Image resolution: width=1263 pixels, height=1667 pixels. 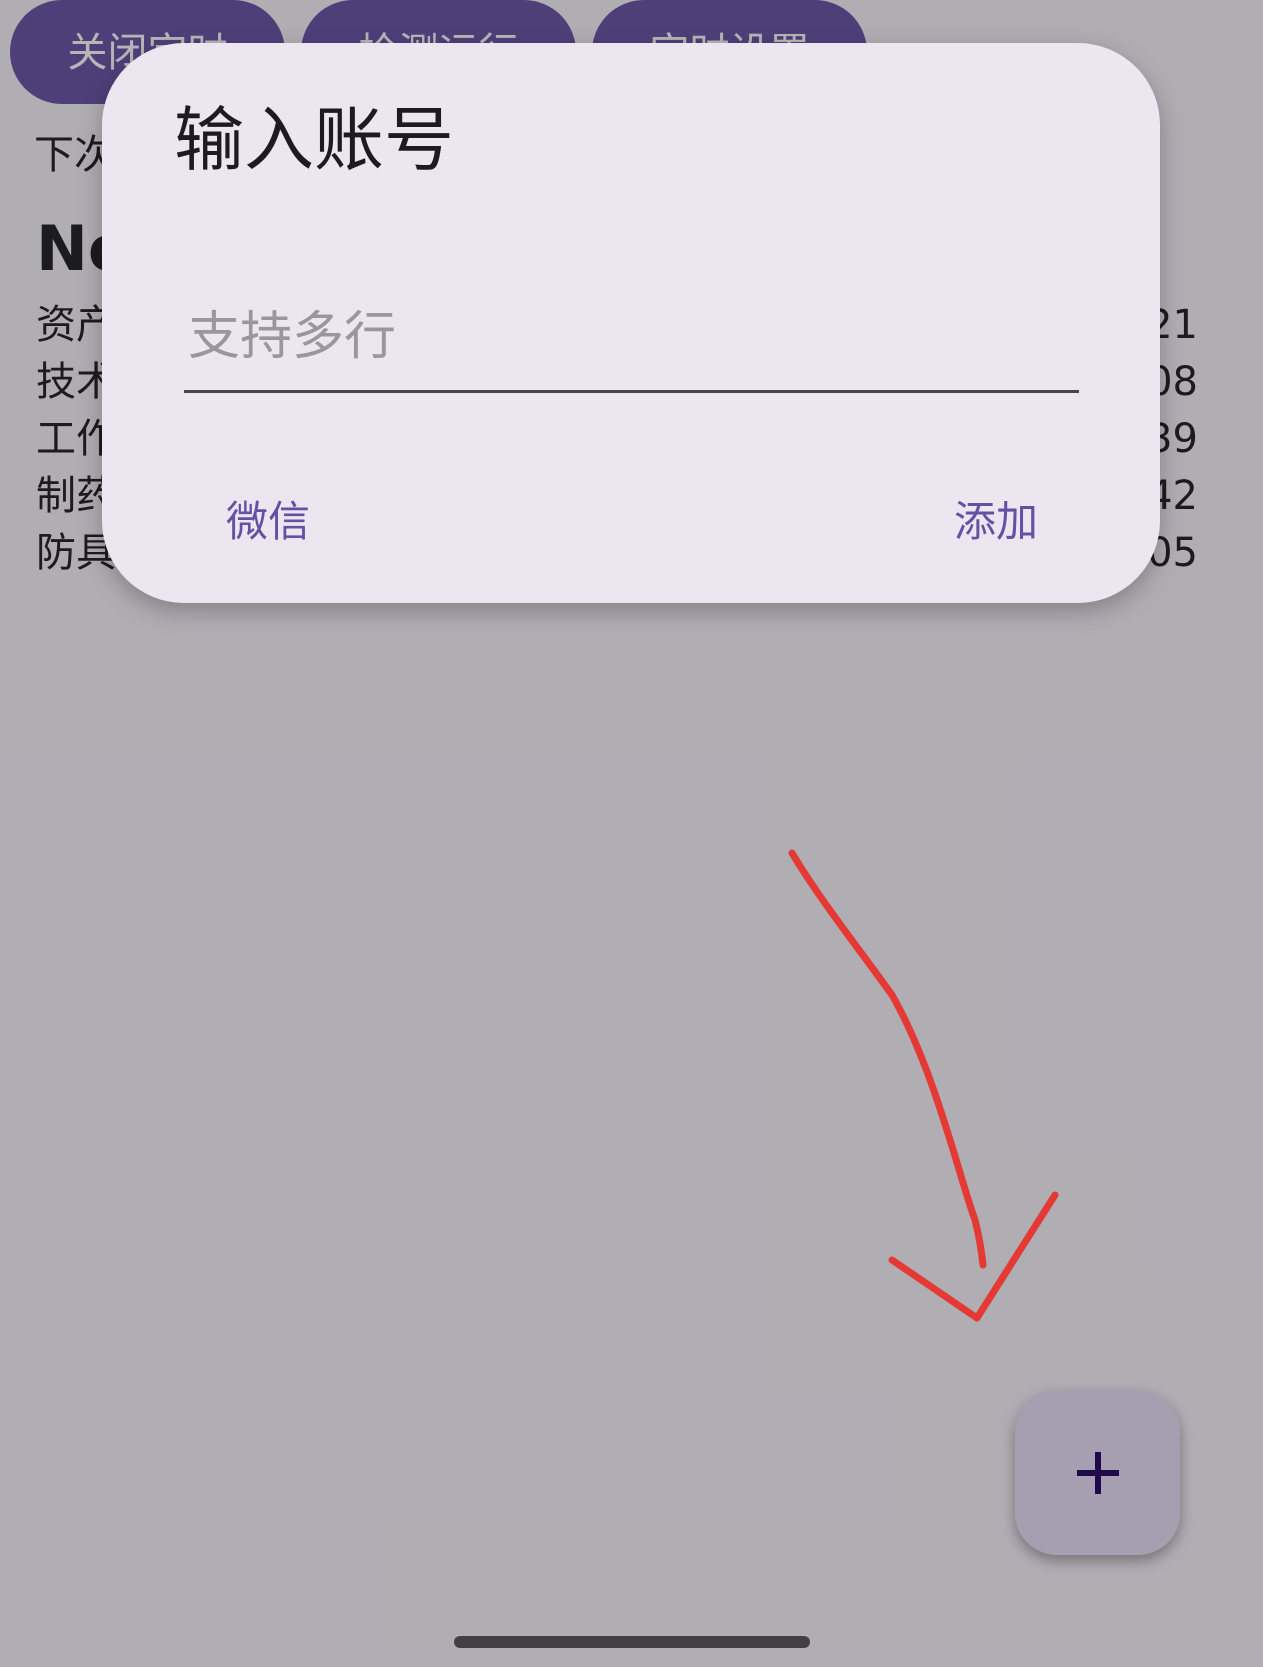 What do you see at coordinates (268, 522) in the screenshot?
I see `wechat-button: 微信` at bounding box center [268, 522].